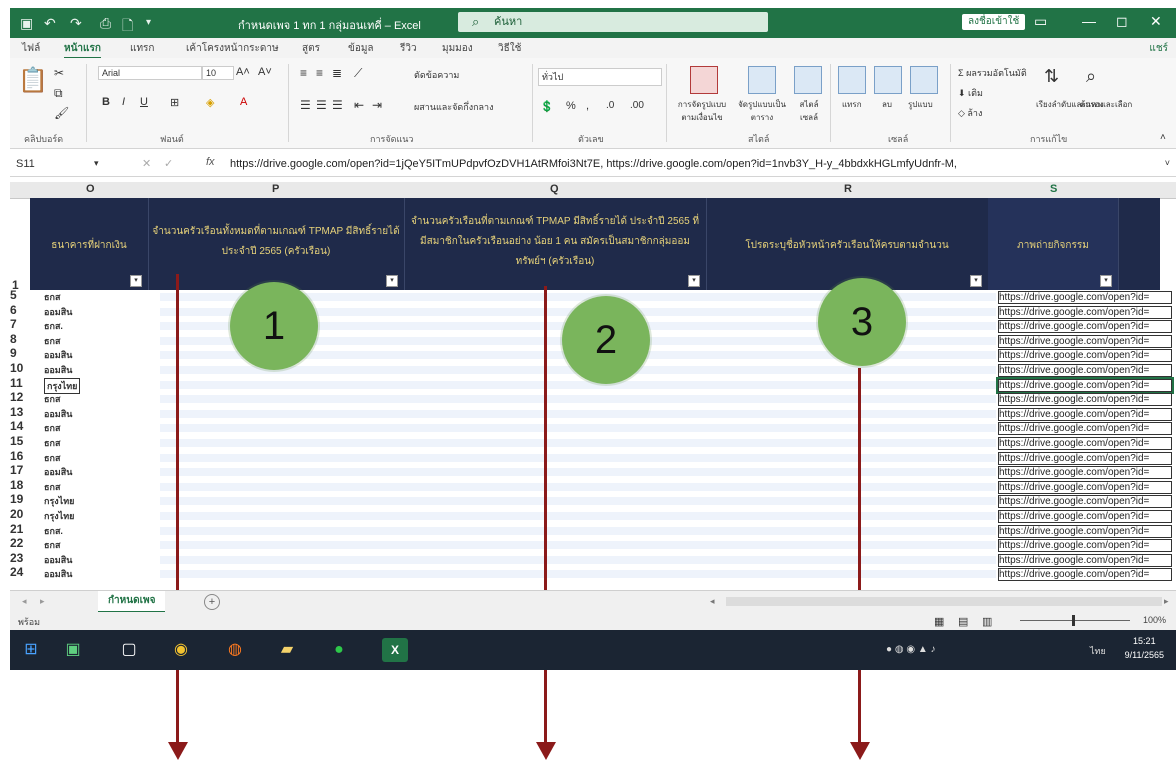 The image size is (1176, 761). What do you see at coordinates (554, 189) in the screenshot?
I see `column-header-q: Q` at bounding box center [554, 189].